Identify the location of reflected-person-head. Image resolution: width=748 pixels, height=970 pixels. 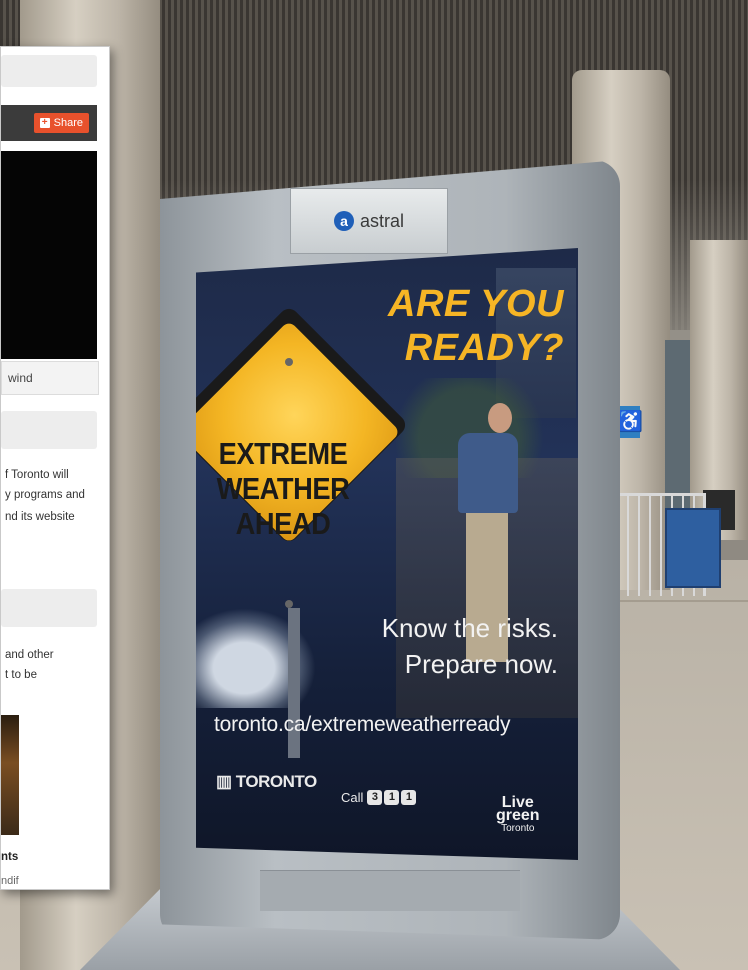
(500, 418).